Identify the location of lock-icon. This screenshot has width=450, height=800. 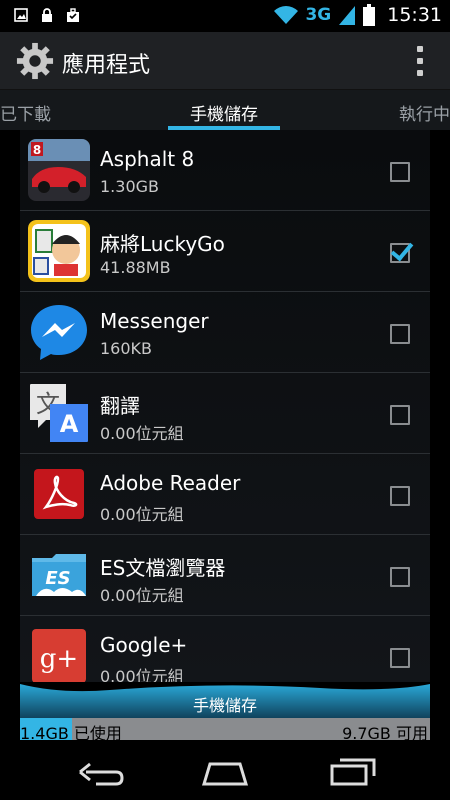
(47, 15).